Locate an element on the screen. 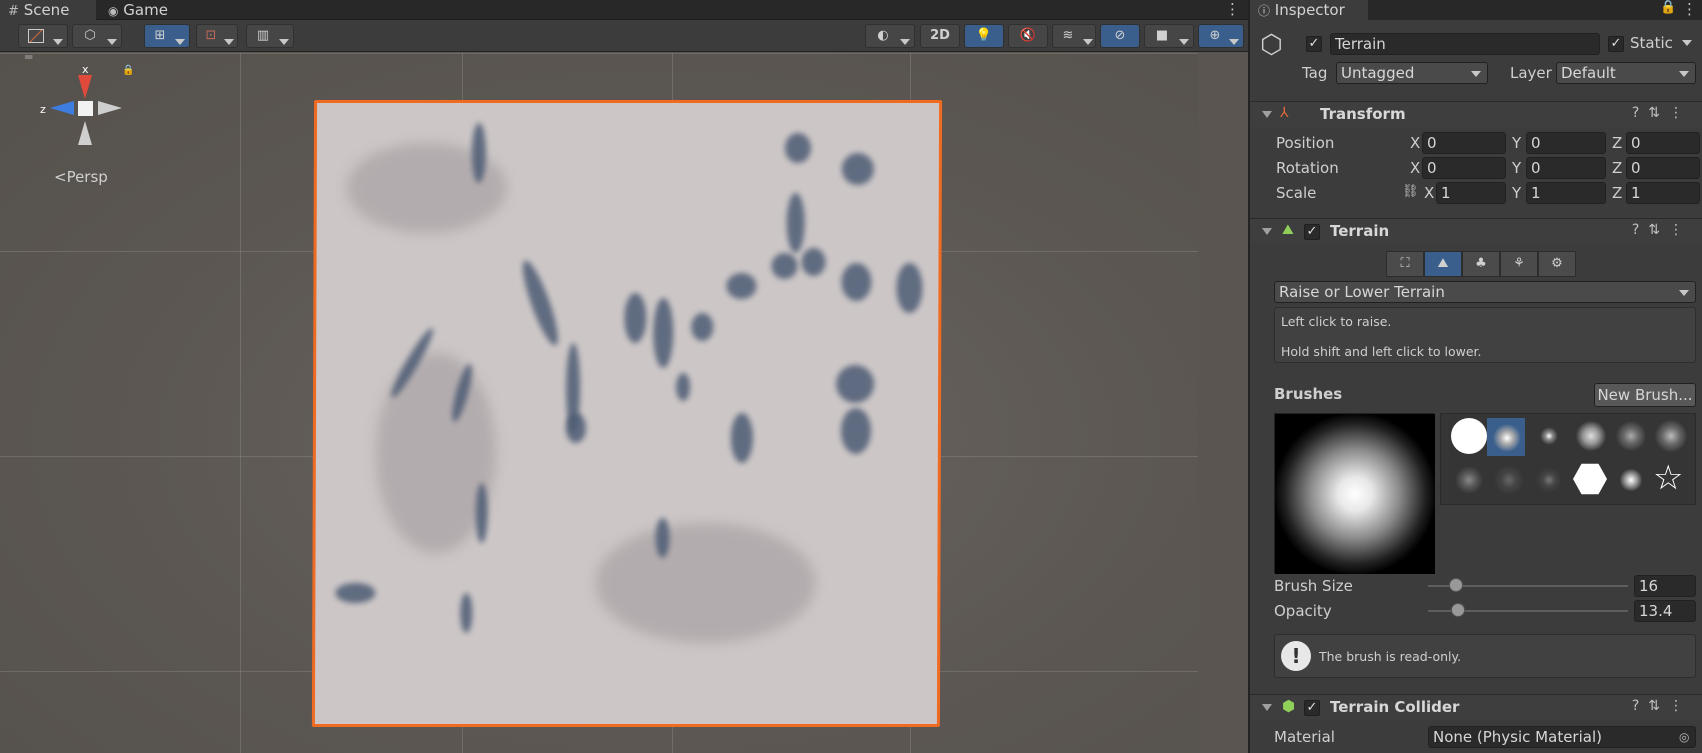 This screenshot has width=1702, height=753. brush-hexagon is located at coordinates (1590, 479).